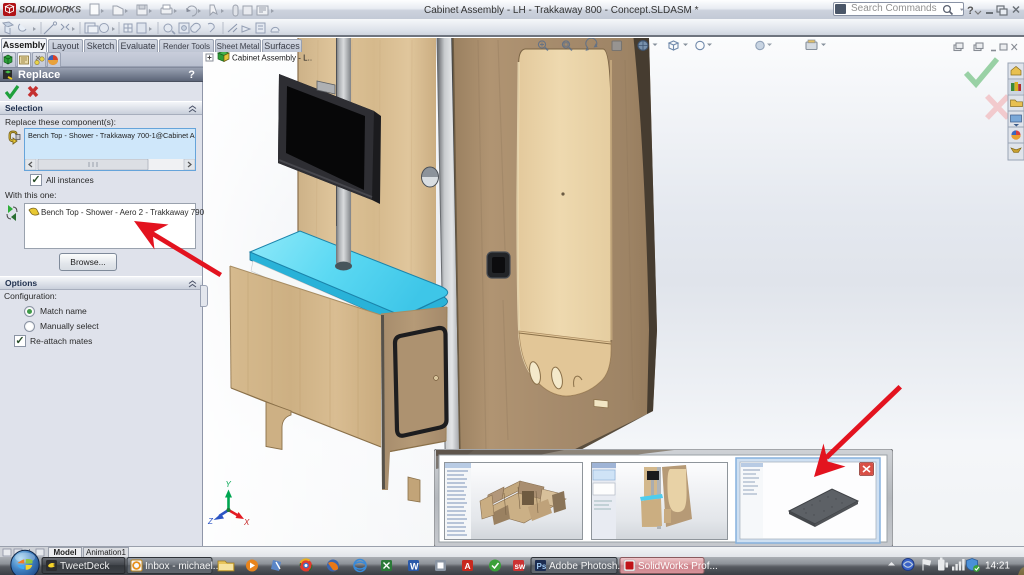 The width and height of the screenshot is (1024, 575). What do you see at coordinates (210, 521) in the screenshot?
I see `svg-text: Z` at bounding box center [210, 521].